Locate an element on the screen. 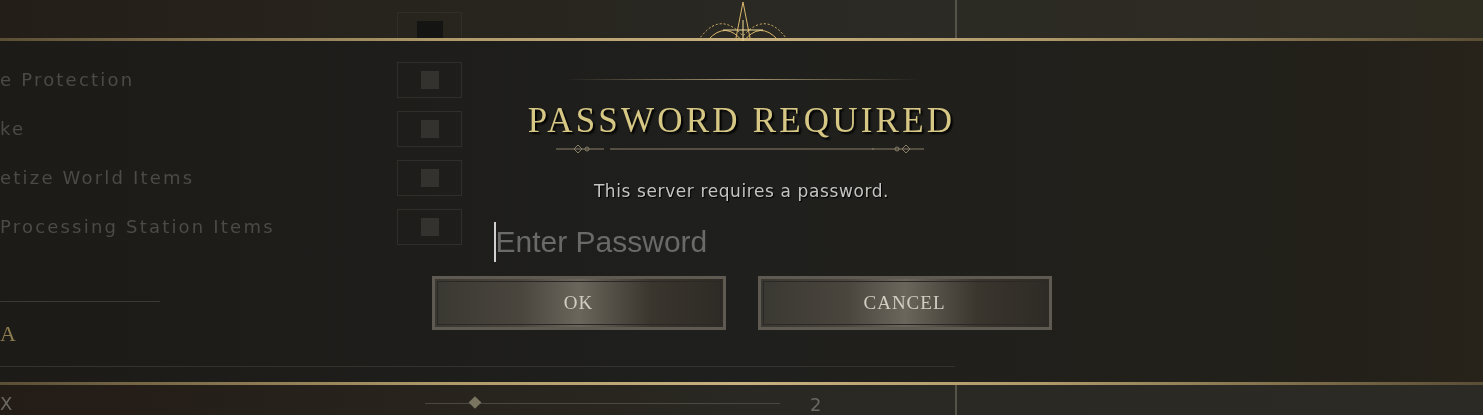 The height and width of the screenshot is (415, 1483). setting-label: X is located at coordinates (7, 402).